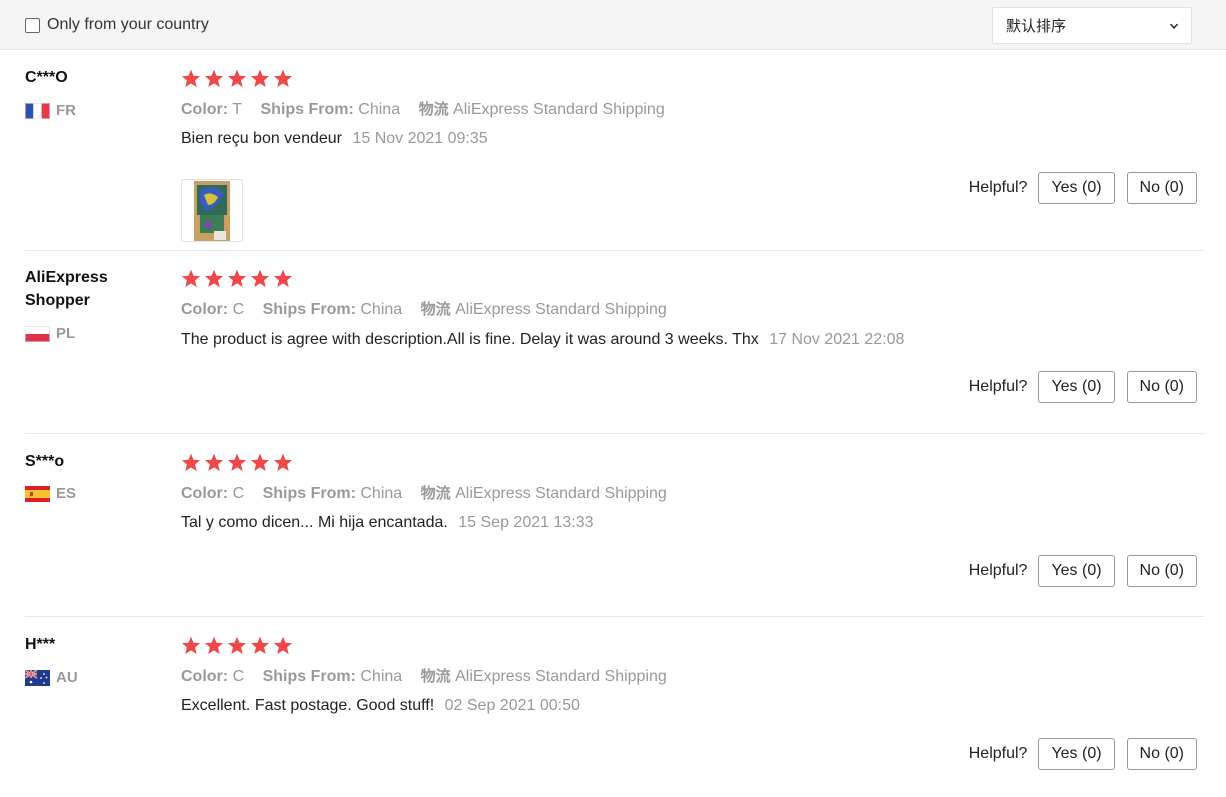 This screenshot has height=797, width=1226. Describe the element at coordinates (45, 461) in the screenshot. I see `reviewer-name: S***o` at that location.